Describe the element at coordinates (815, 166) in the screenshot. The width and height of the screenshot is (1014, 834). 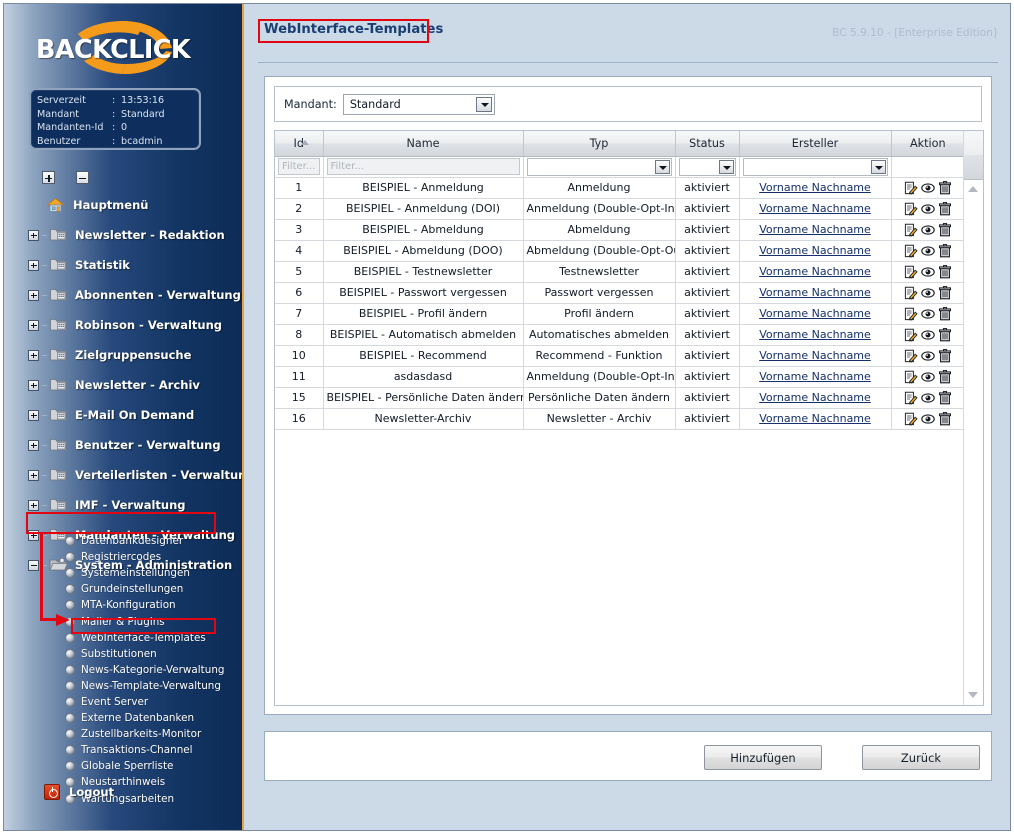
I see `filter-select-ersteller` at that location.